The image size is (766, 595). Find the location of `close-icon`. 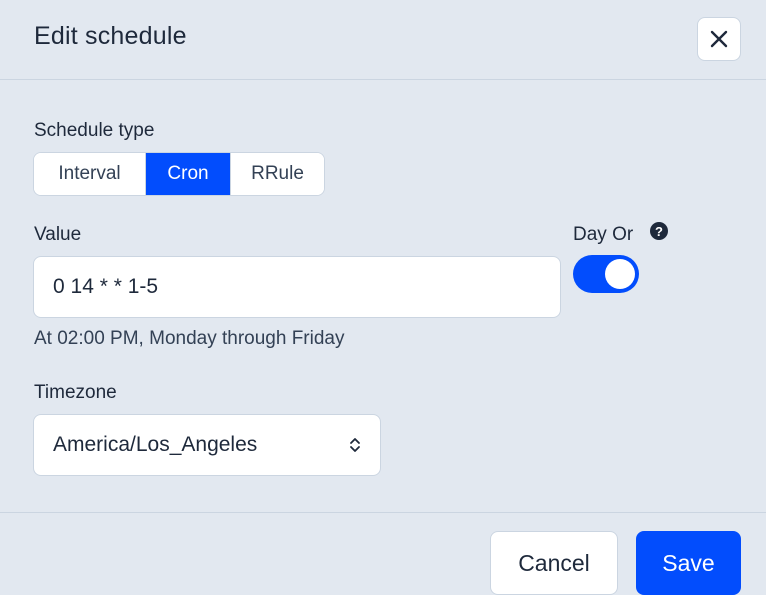

close-icon is located at coordinates (719, 39).